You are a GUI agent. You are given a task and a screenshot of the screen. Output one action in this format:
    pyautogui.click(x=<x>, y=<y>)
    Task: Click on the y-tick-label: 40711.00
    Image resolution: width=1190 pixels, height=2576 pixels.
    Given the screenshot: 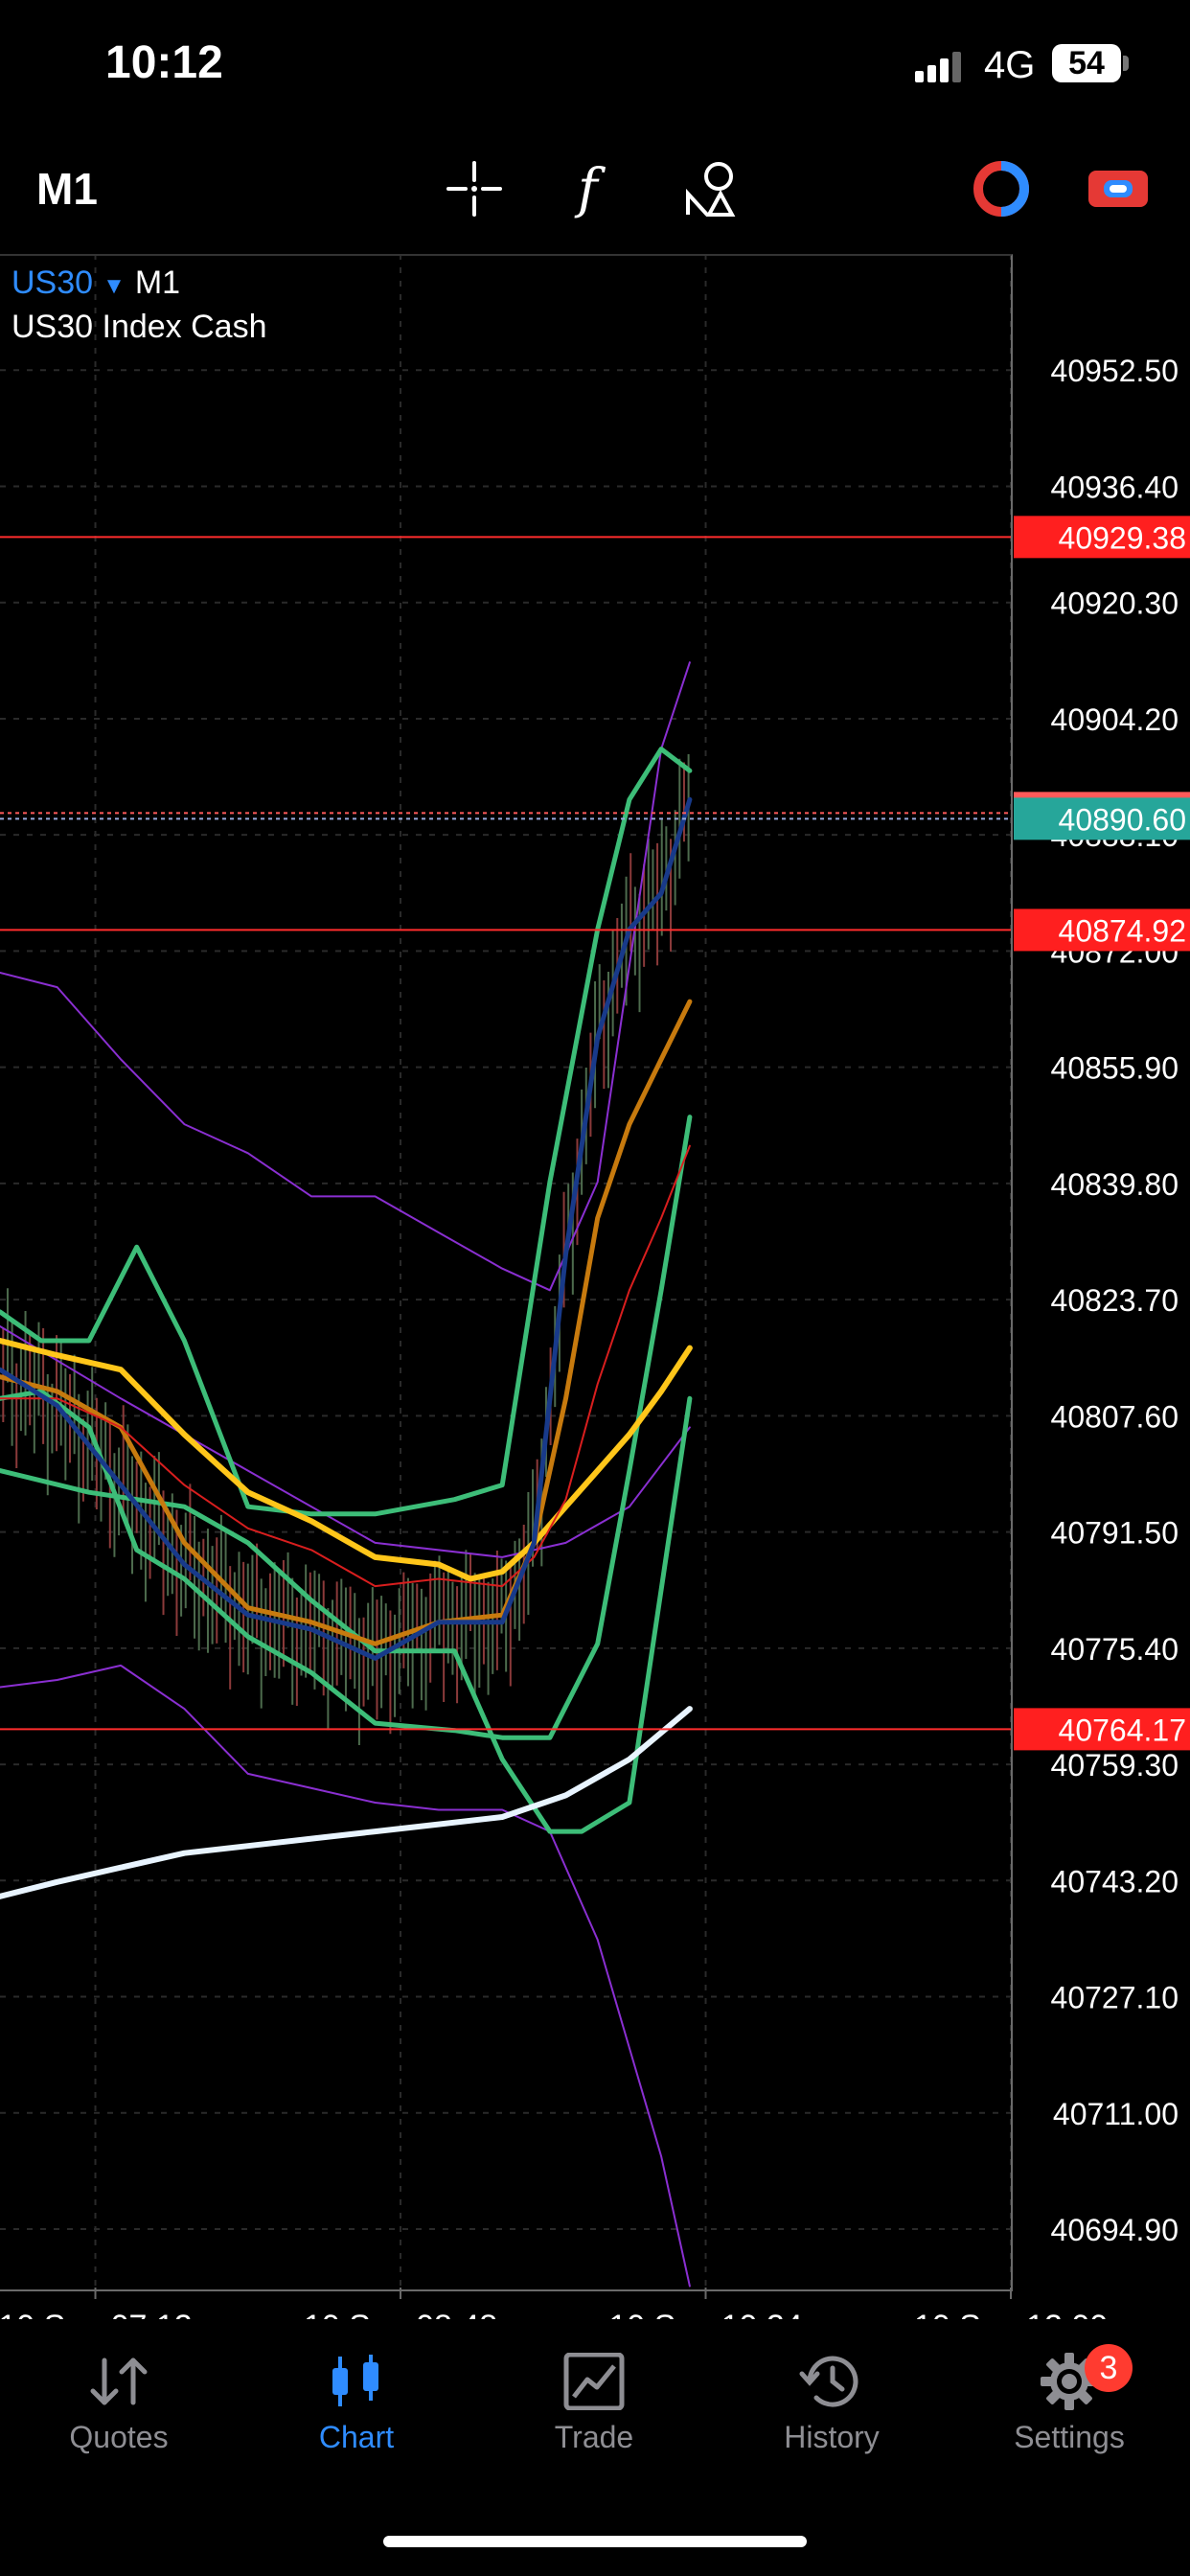 What is the action you would take?
    pyautogui.click(x=1116, y=2114)
    